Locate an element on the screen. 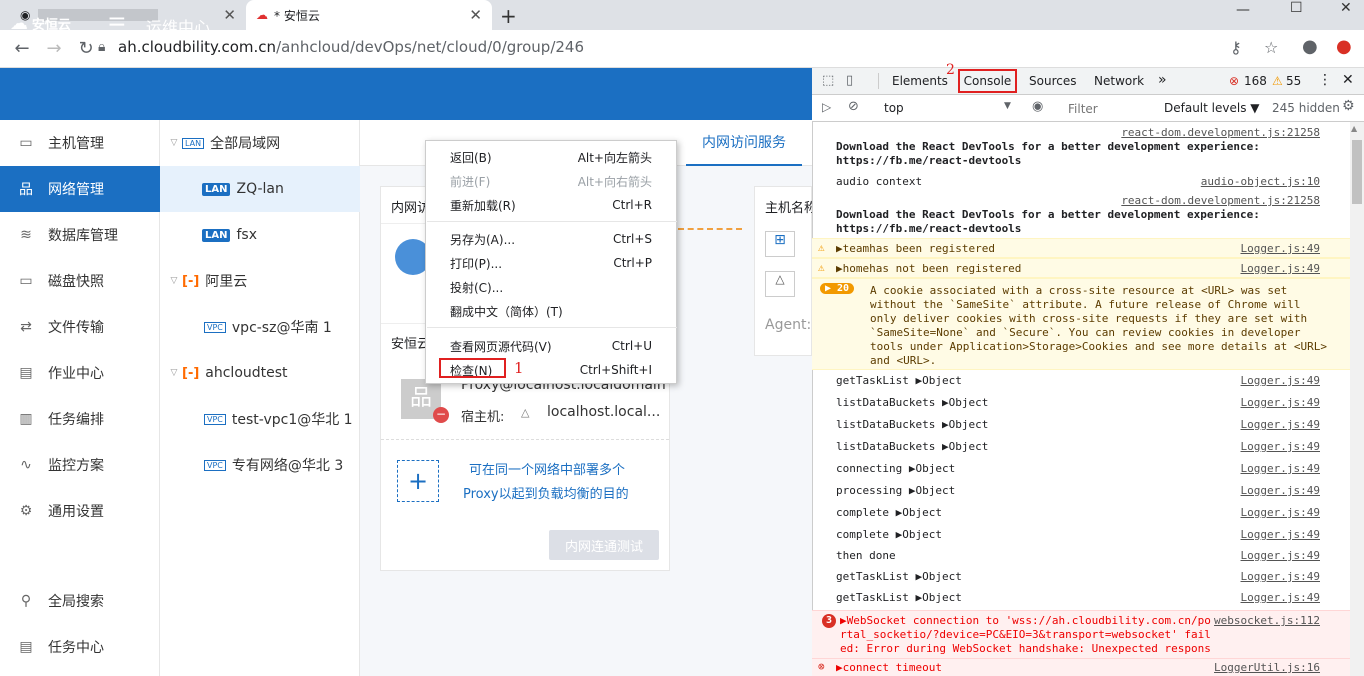  menu-item-save-as: 另存为(A)... Ctrl+S is located at coordinates (551, 239).